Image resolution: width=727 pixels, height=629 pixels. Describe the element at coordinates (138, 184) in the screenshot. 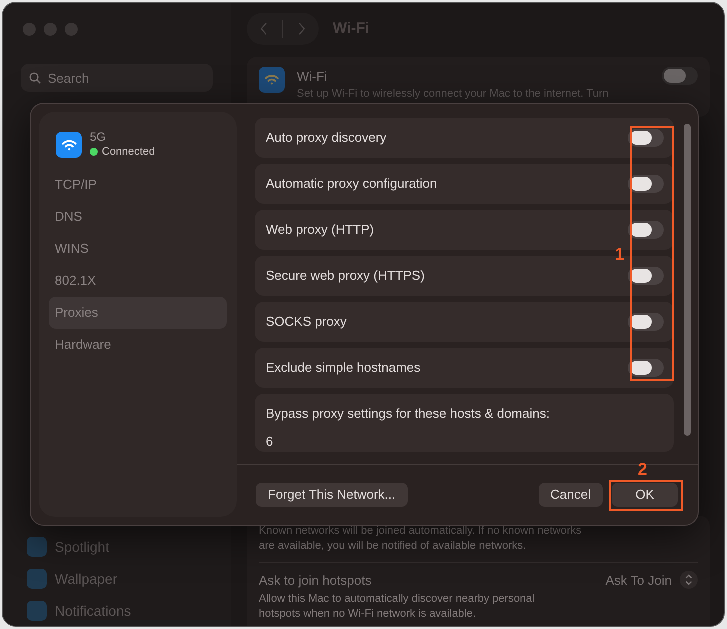

I see `sidebar-tab: TCP/IP` at that location.